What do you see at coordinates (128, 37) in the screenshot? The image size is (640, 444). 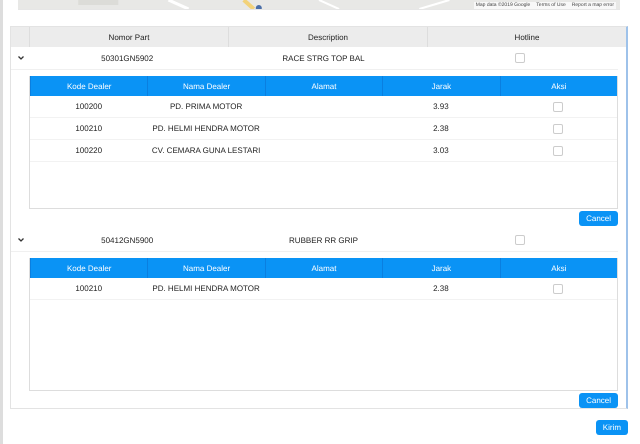 I see `column-header: Nomor Part` at bounding box center [128, 37].